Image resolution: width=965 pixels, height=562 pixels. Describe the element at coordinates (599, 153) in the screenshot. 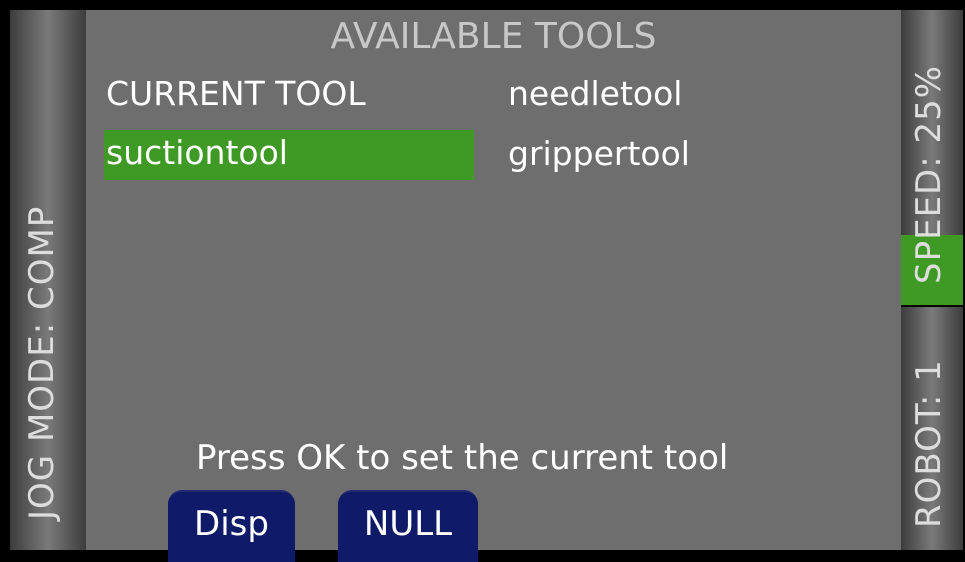

I see `tool-item-grippertool: grippertool` at that location.